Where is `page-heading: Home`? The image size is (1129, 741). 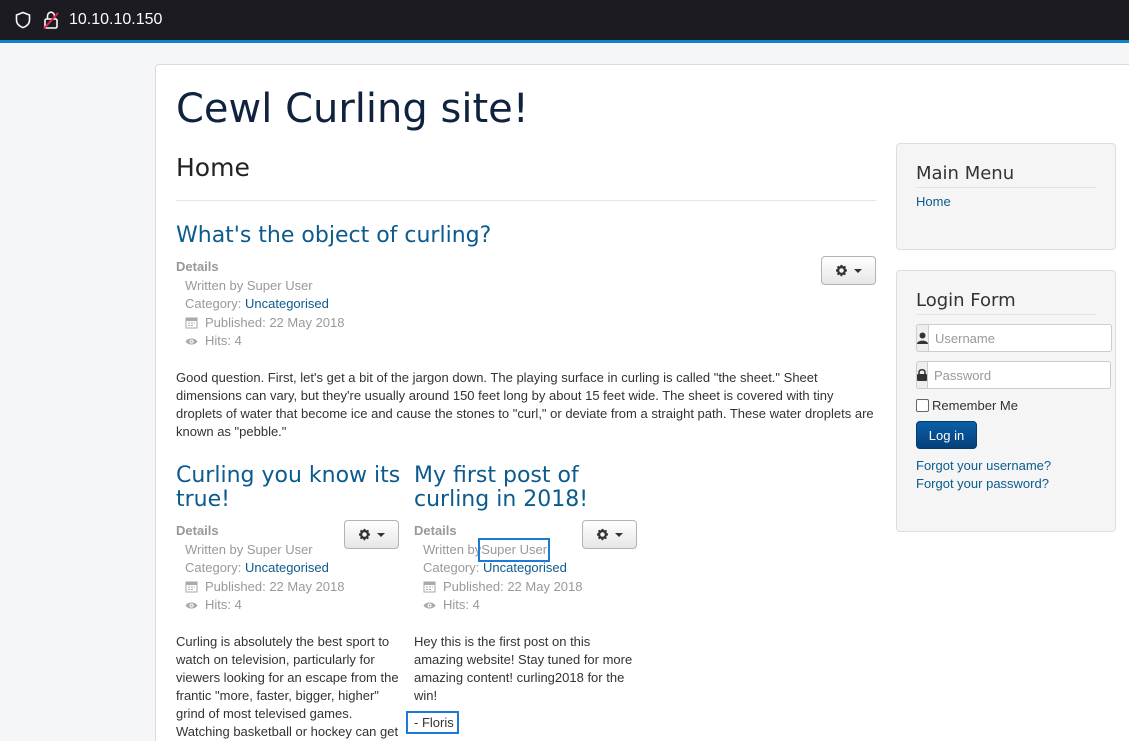
page-heading: Home is located at coordinates (213, 167).